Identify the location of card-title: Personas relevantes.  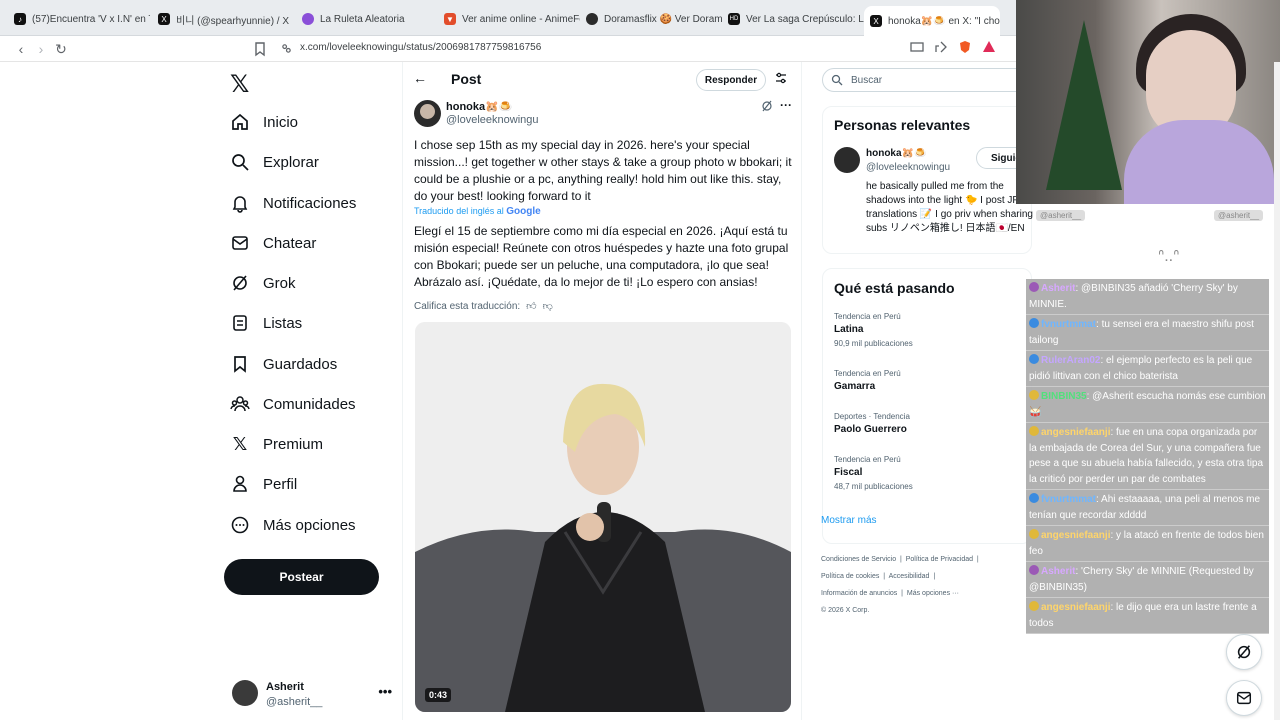
(902, 125).